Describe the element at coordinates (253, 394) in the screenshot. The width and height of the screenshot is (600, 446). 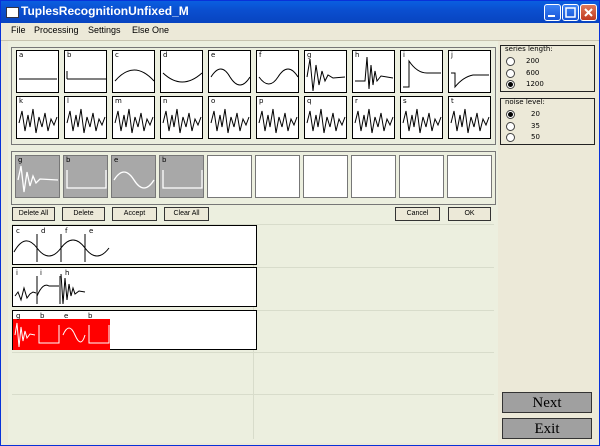
I see `grid-line` at that location.